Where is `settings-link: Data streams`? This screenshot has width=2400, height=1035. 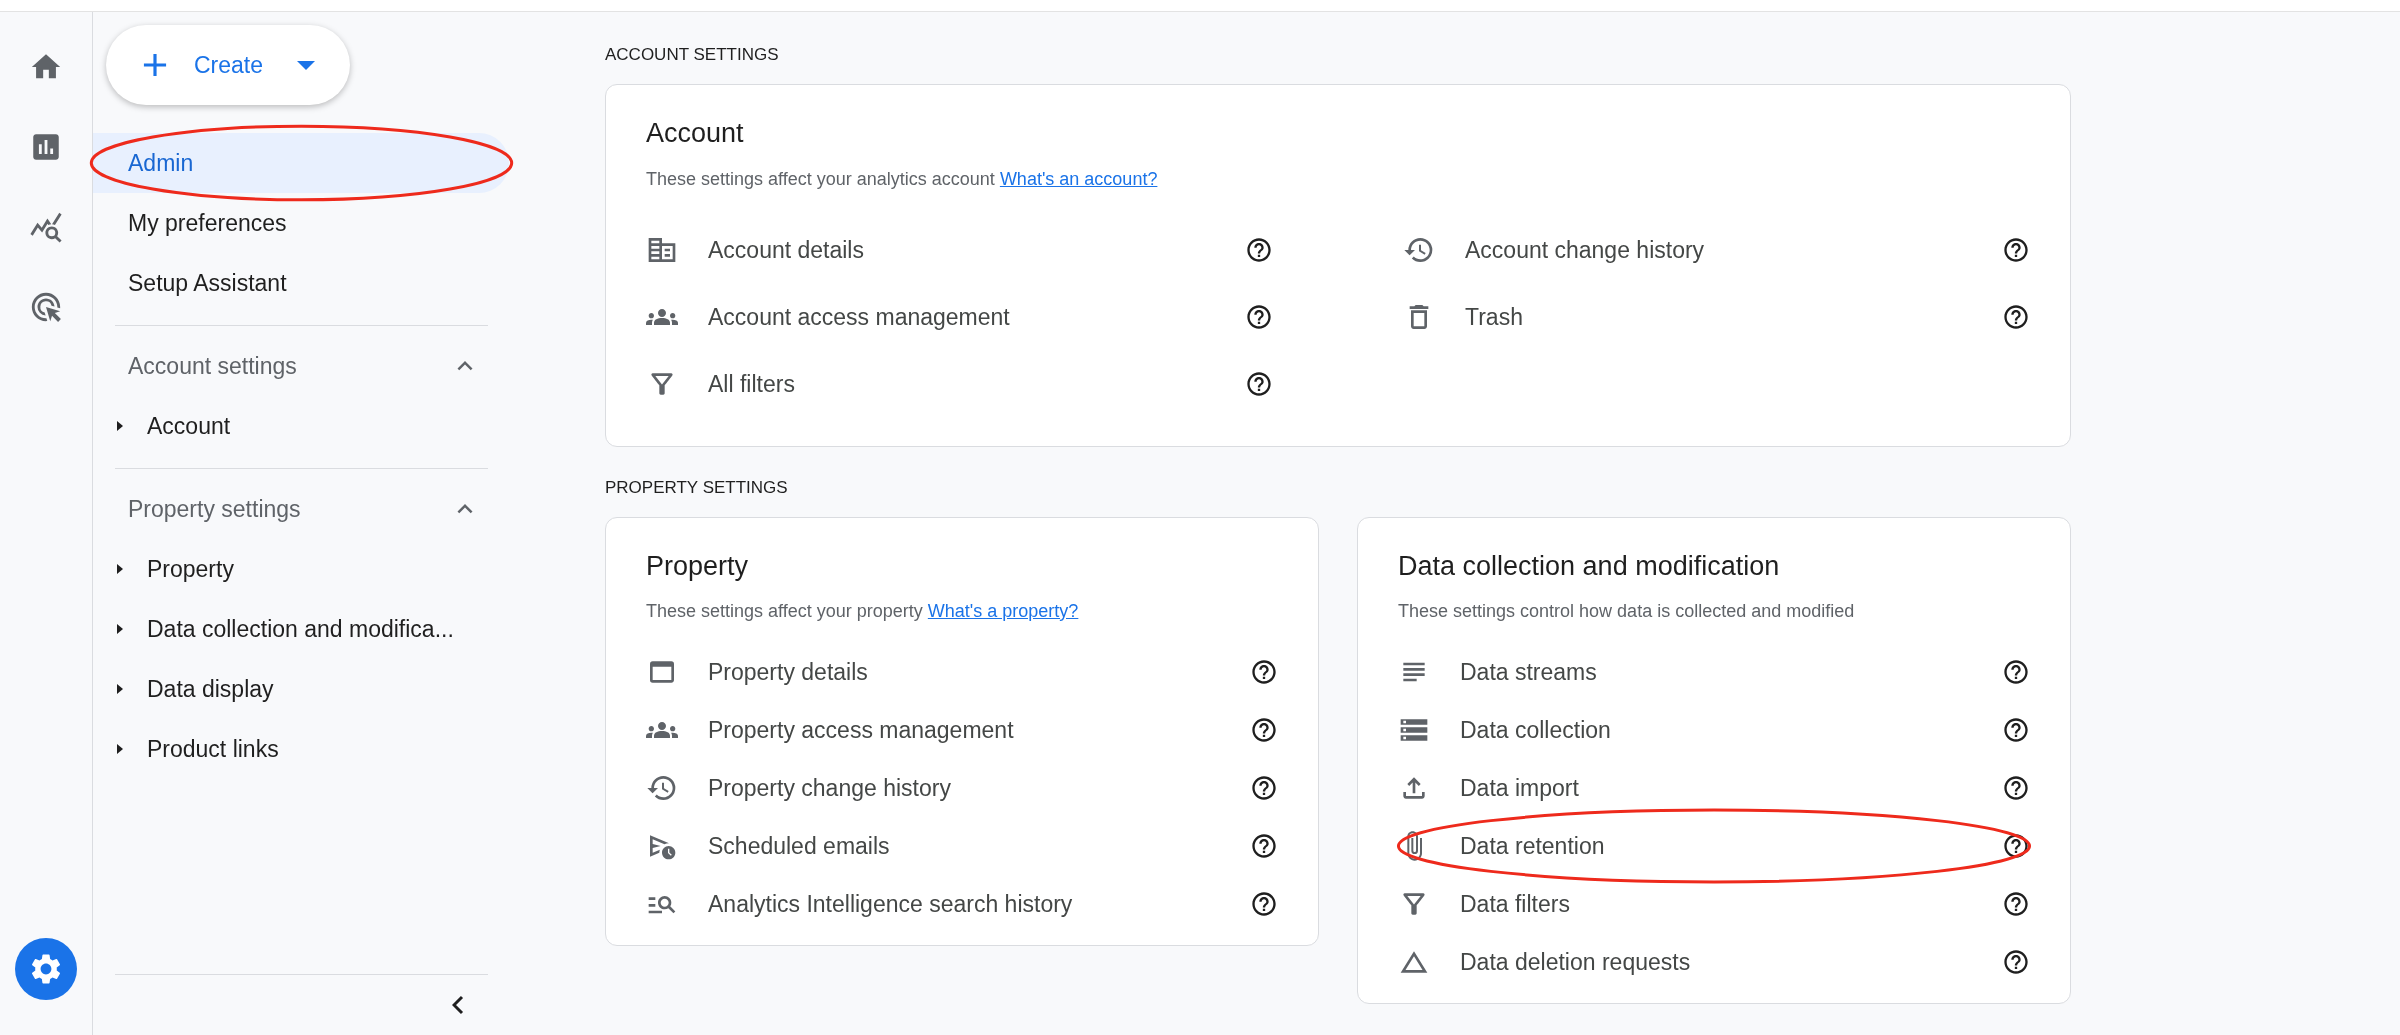 settings-link: Data streams is located at coordinates (1528, 672).